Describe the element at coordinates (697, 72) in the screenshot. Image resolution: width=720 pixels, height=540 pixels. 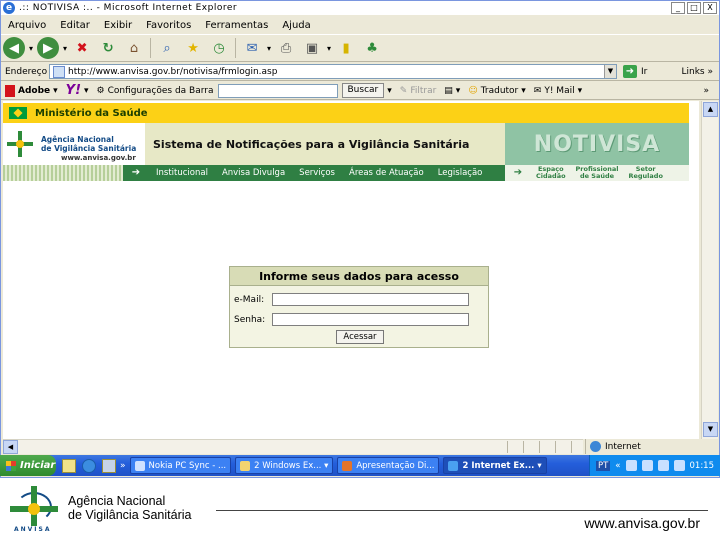
I see `links-menu: Links »` at that location.